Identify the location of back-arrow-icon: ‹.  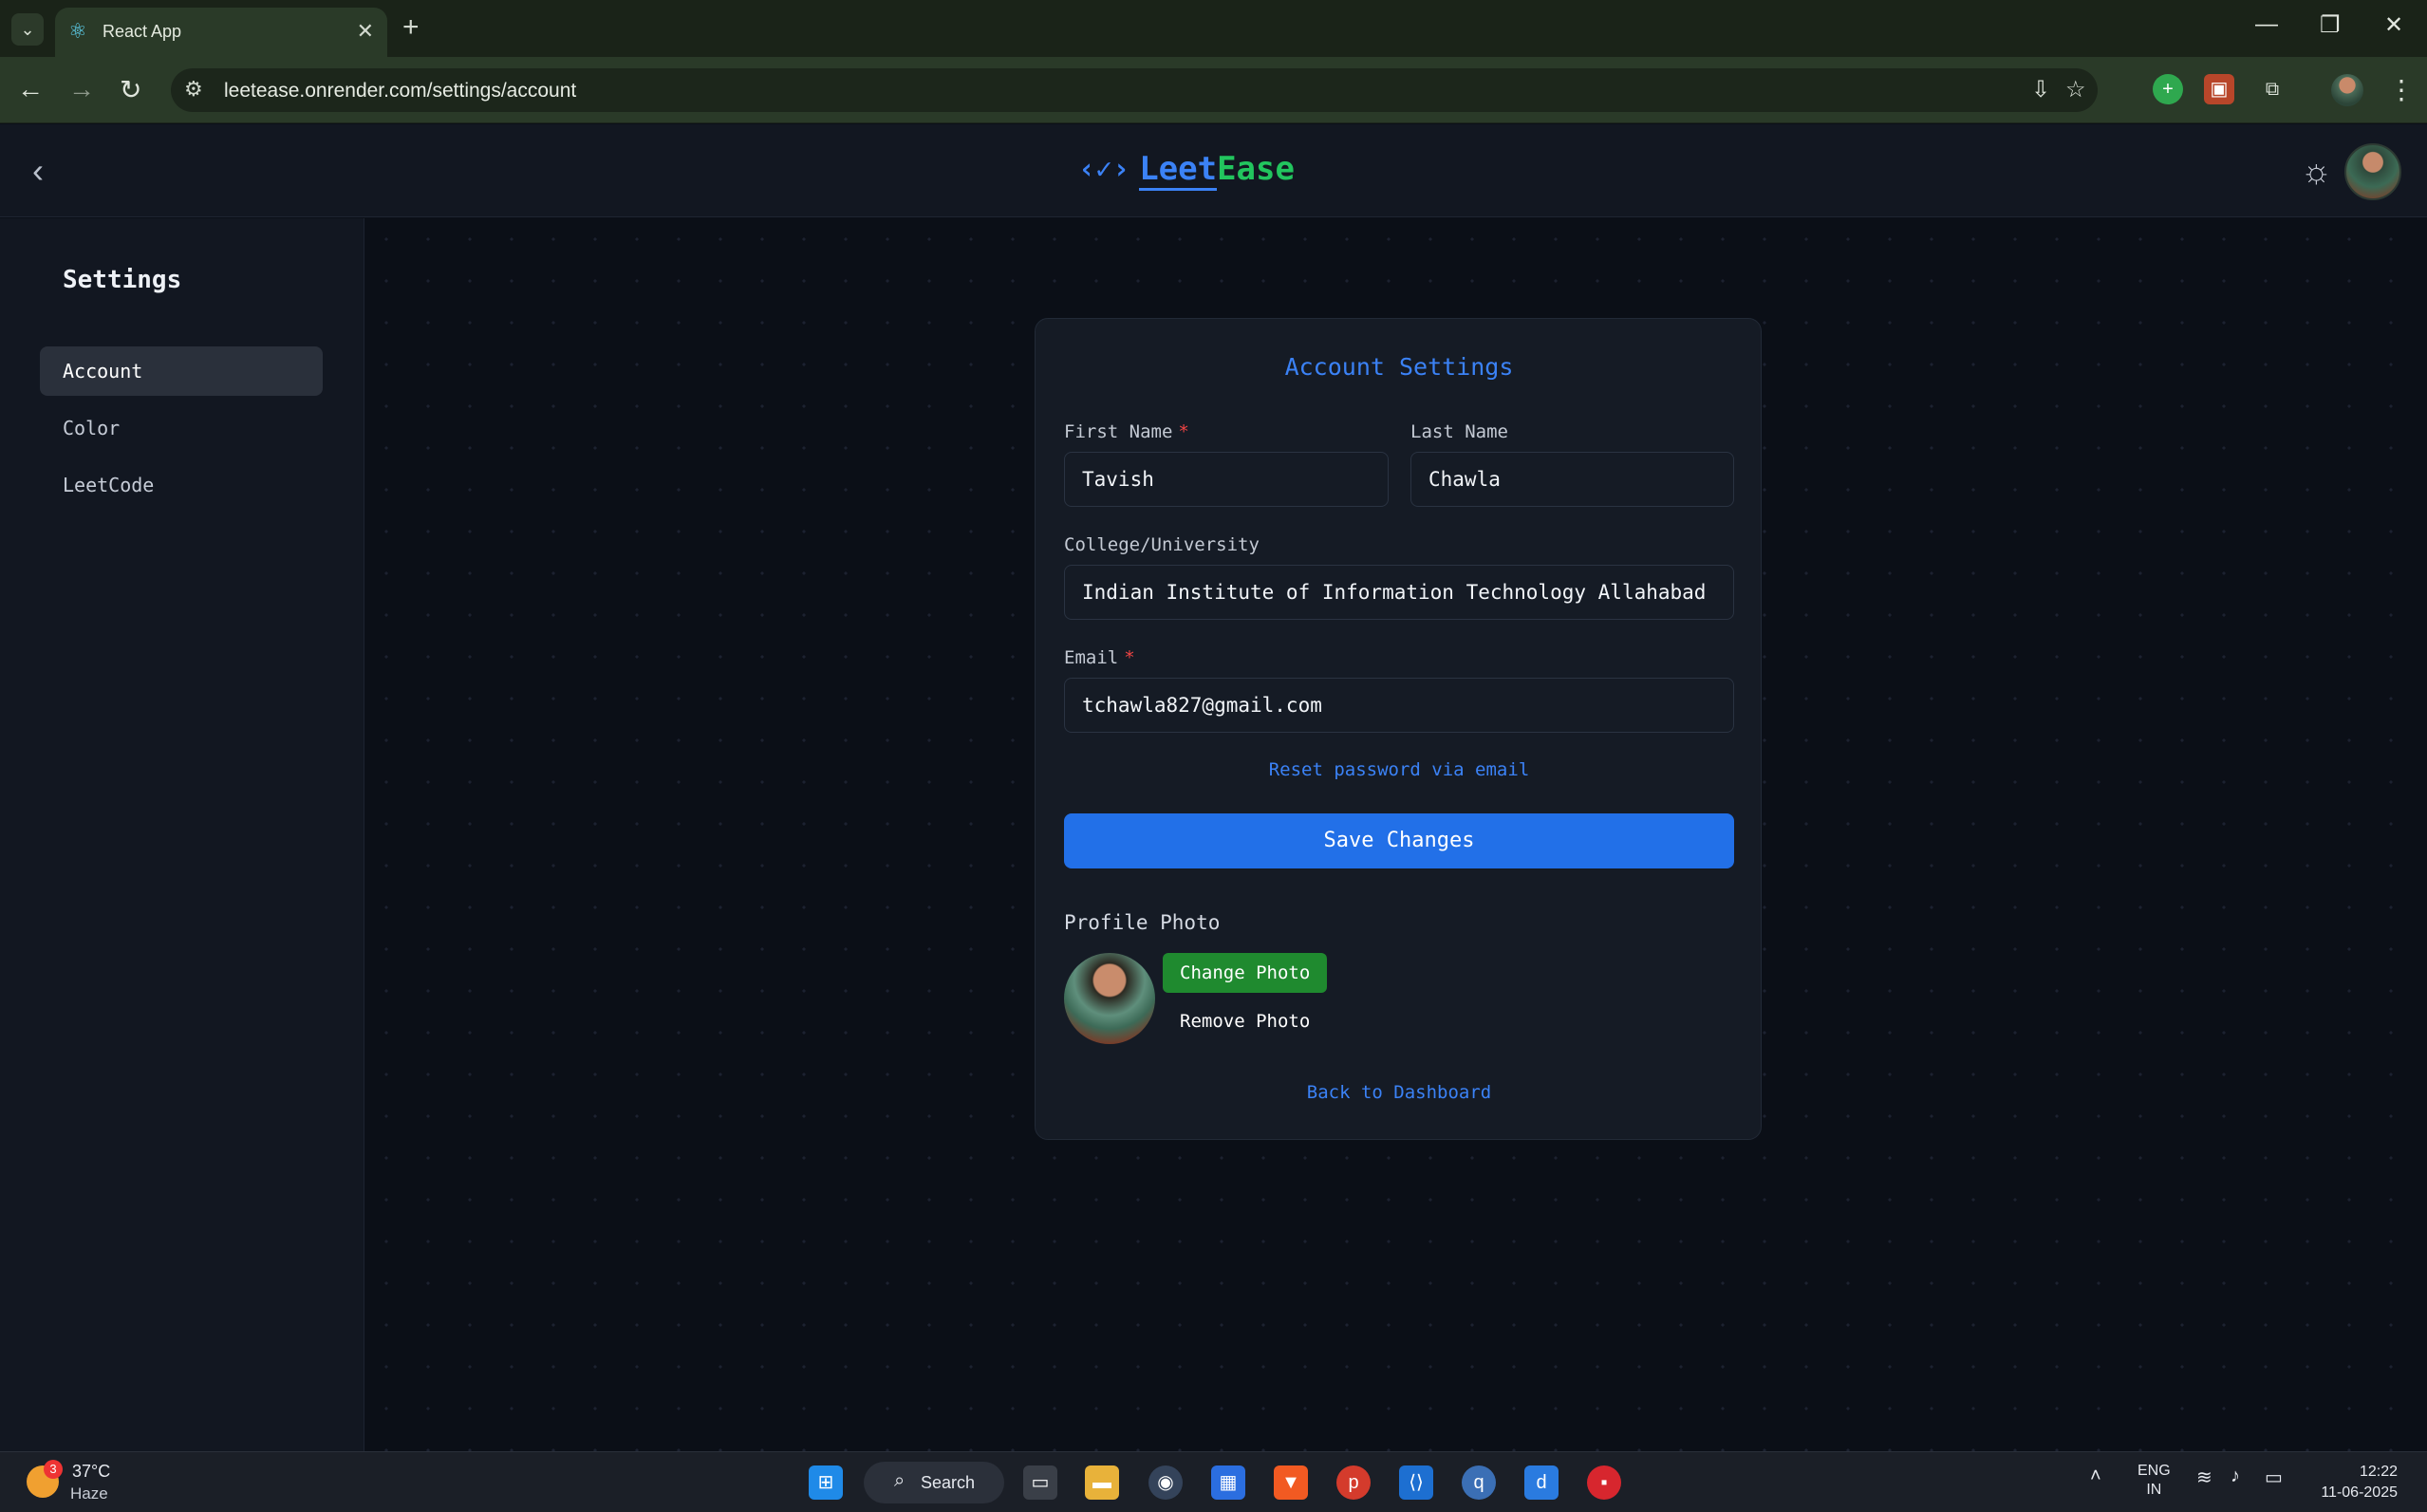
(38, 171).